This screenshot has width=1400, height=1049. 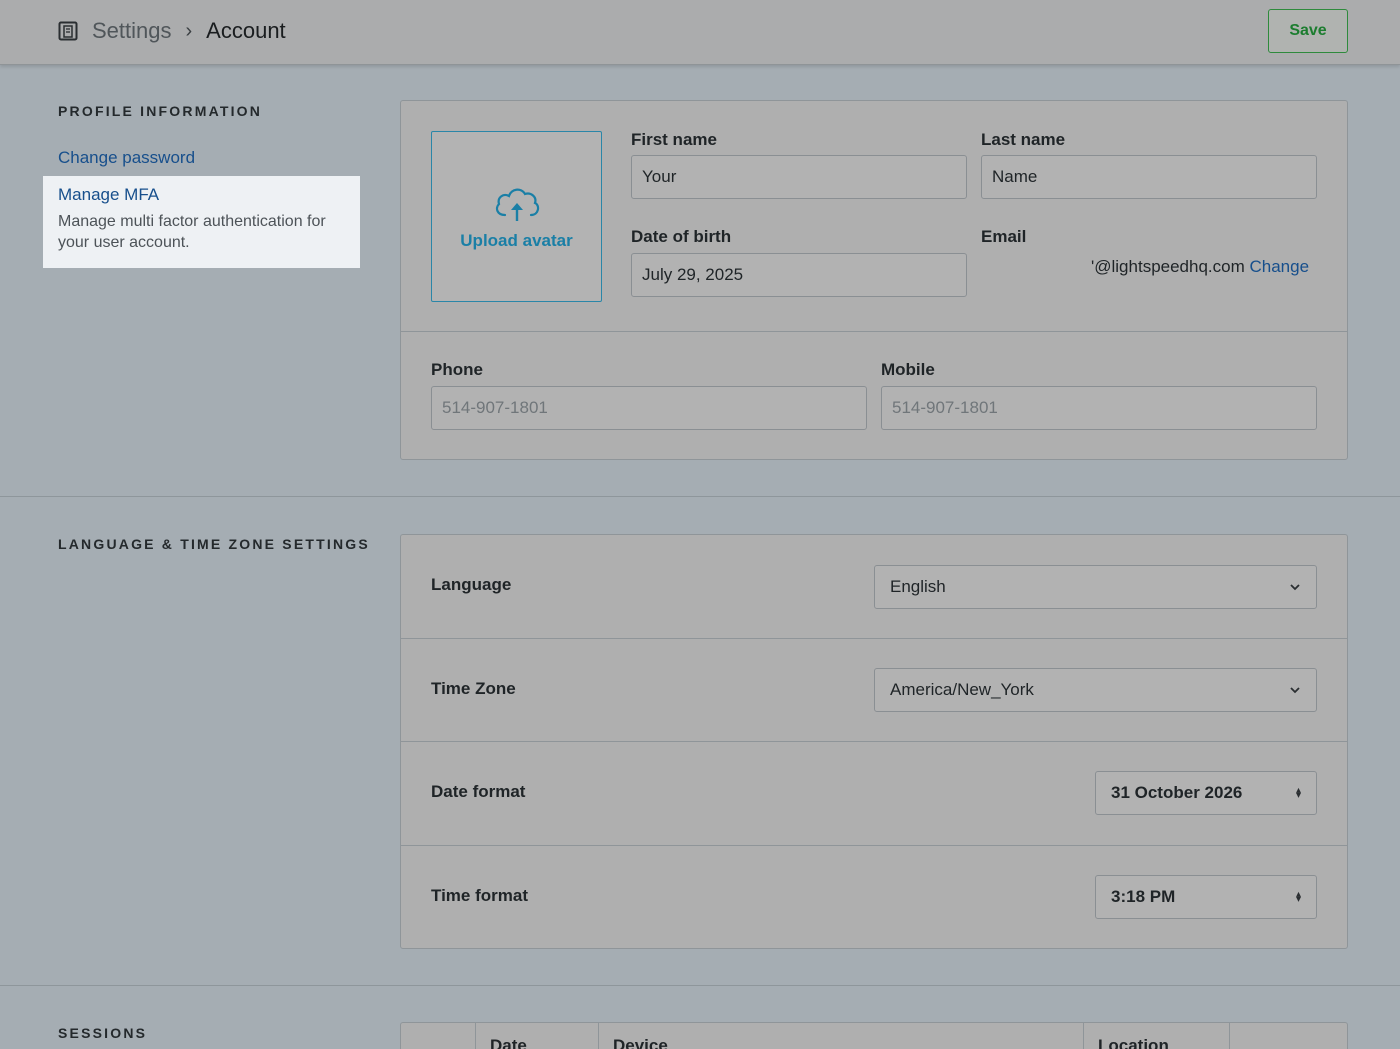 What do you see at coordinates (799, 275) in the screenshot?
I see `dob-field: July 29, 2025` at bounding box center [799, 275].